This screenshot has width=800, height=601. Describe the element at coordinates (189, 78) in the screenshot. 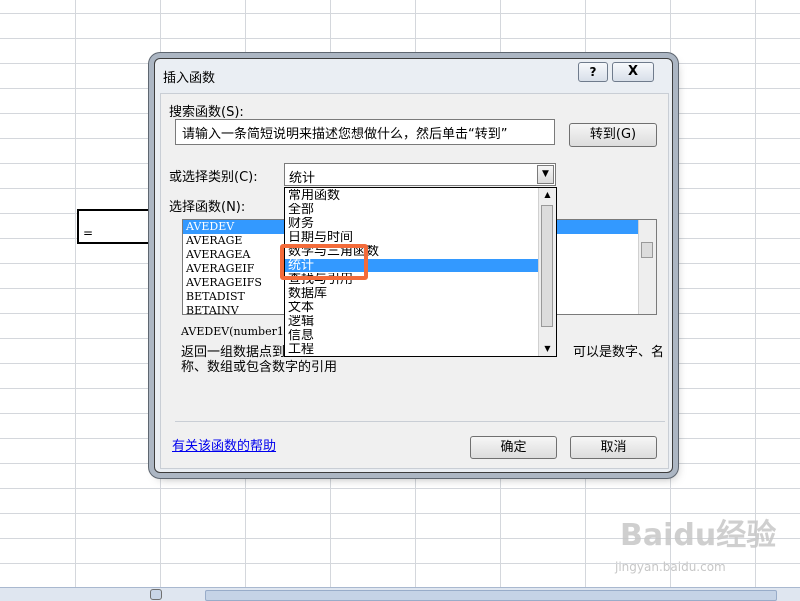

I see `dialog-title: 插入函数` at that location.